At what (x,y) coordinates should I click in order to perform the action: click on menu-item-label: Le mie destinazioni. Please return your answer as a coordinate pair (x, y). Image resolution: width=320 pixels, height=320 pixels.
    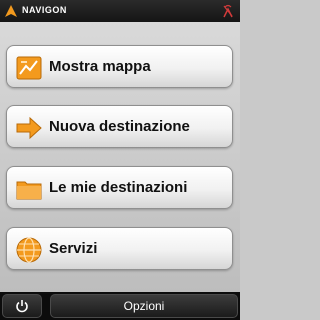
    Looking at the image, I should click on (118, 187).